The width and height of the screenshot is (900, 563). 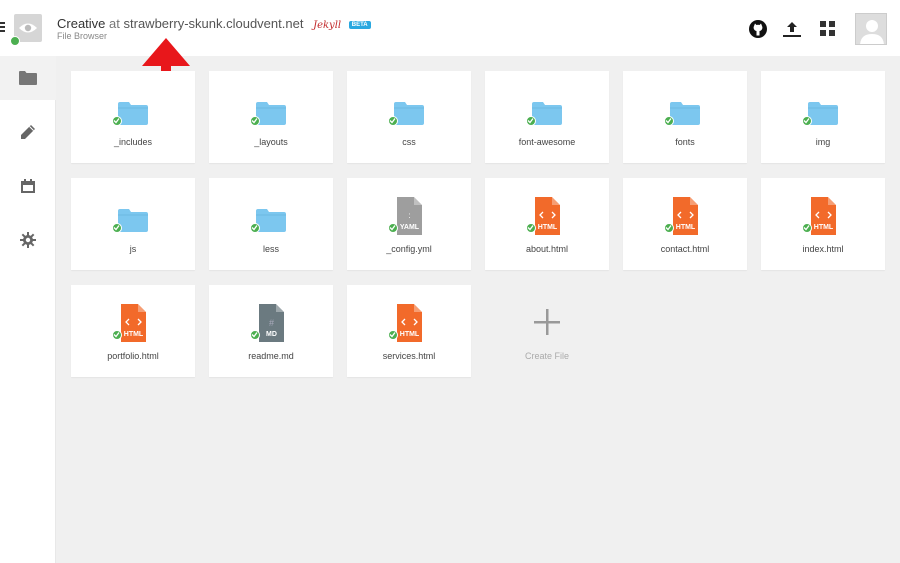 What do you see at coordinates (2, 28) in the screenshot?
I see `menu-icon` at bounding box center [2, 28].